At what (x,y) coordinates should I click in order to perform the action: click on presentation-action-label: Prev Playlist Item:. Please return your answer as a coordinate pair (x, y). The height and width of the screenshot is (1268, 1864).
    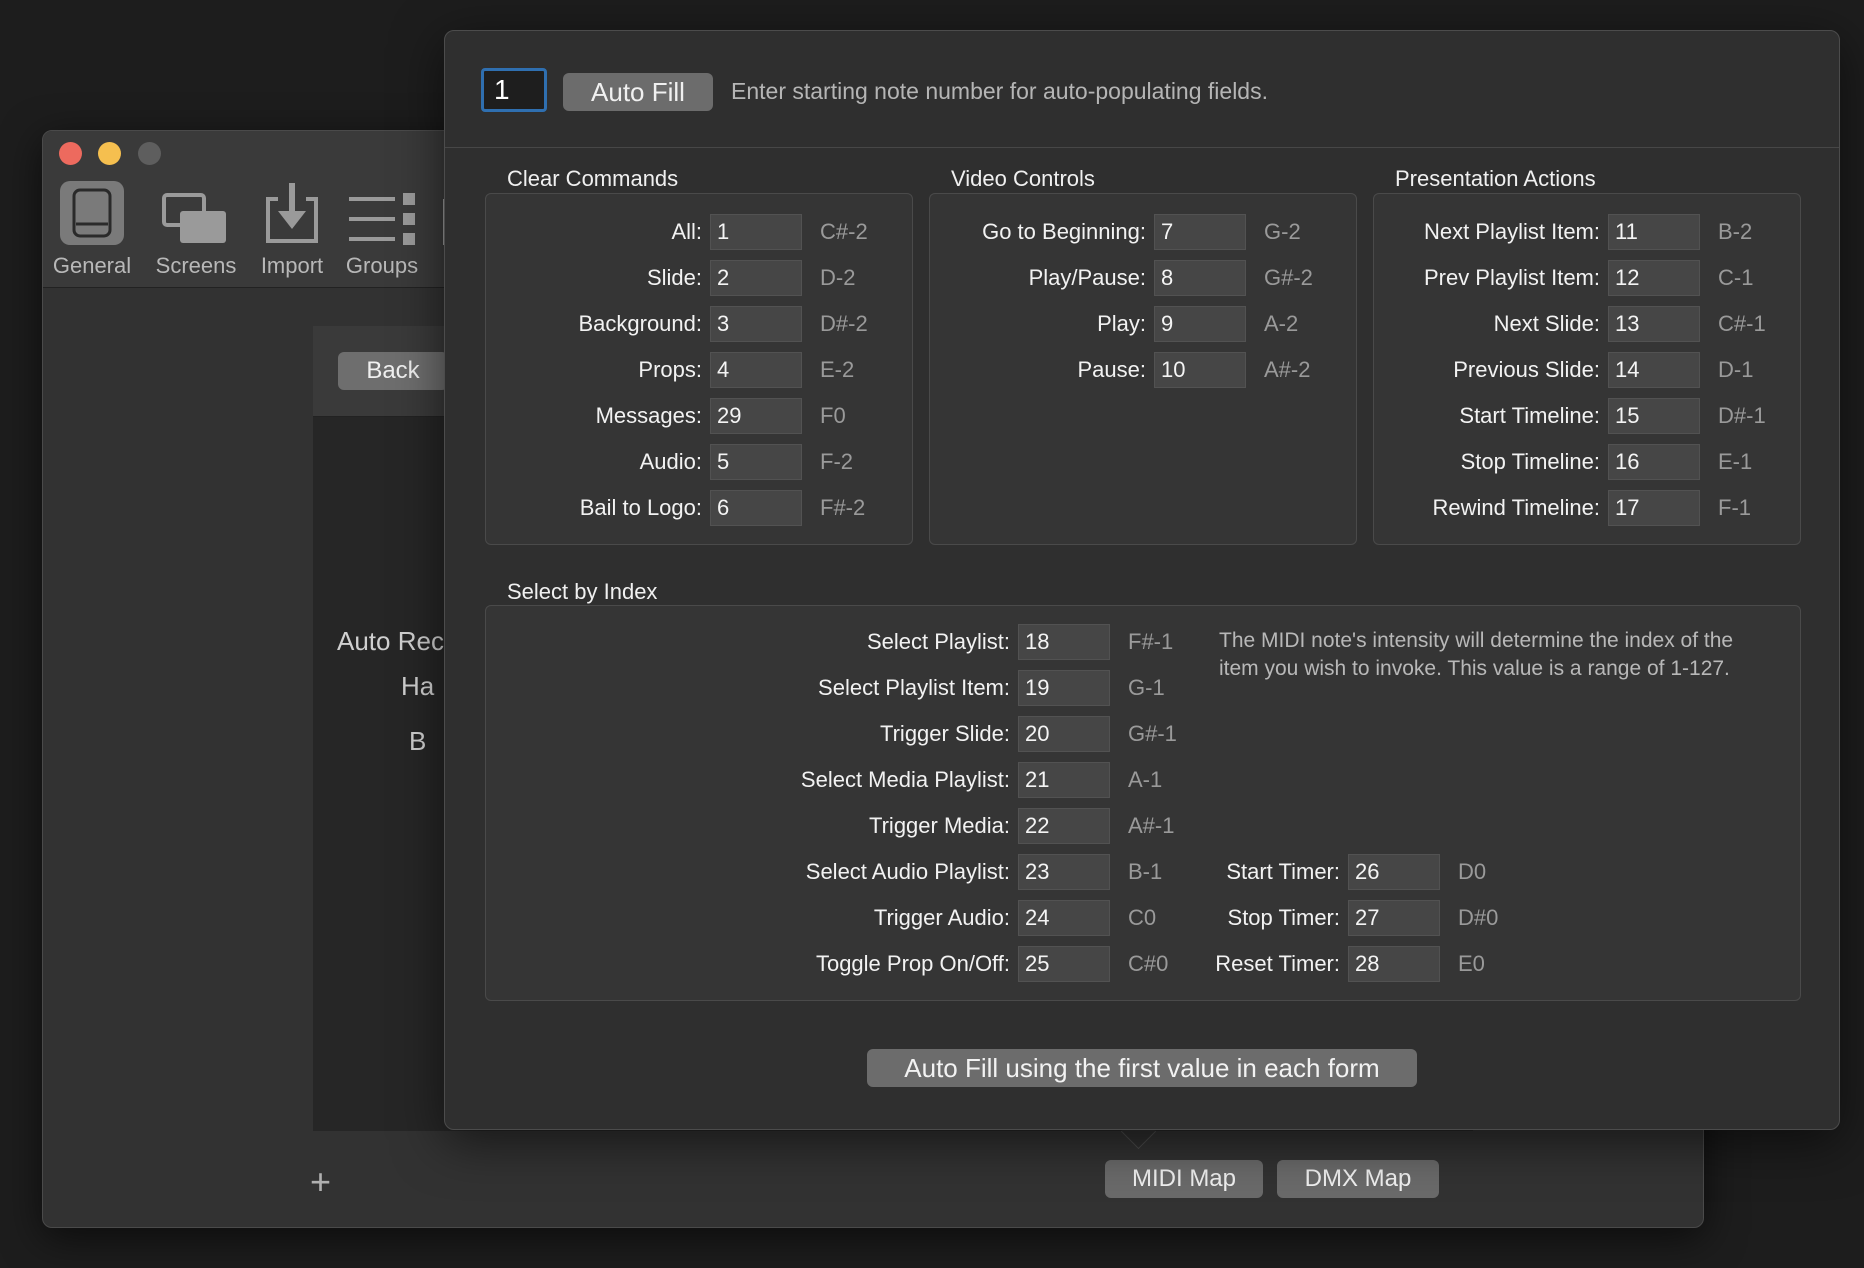
    Looking at the image, I should click on (1511, 277).